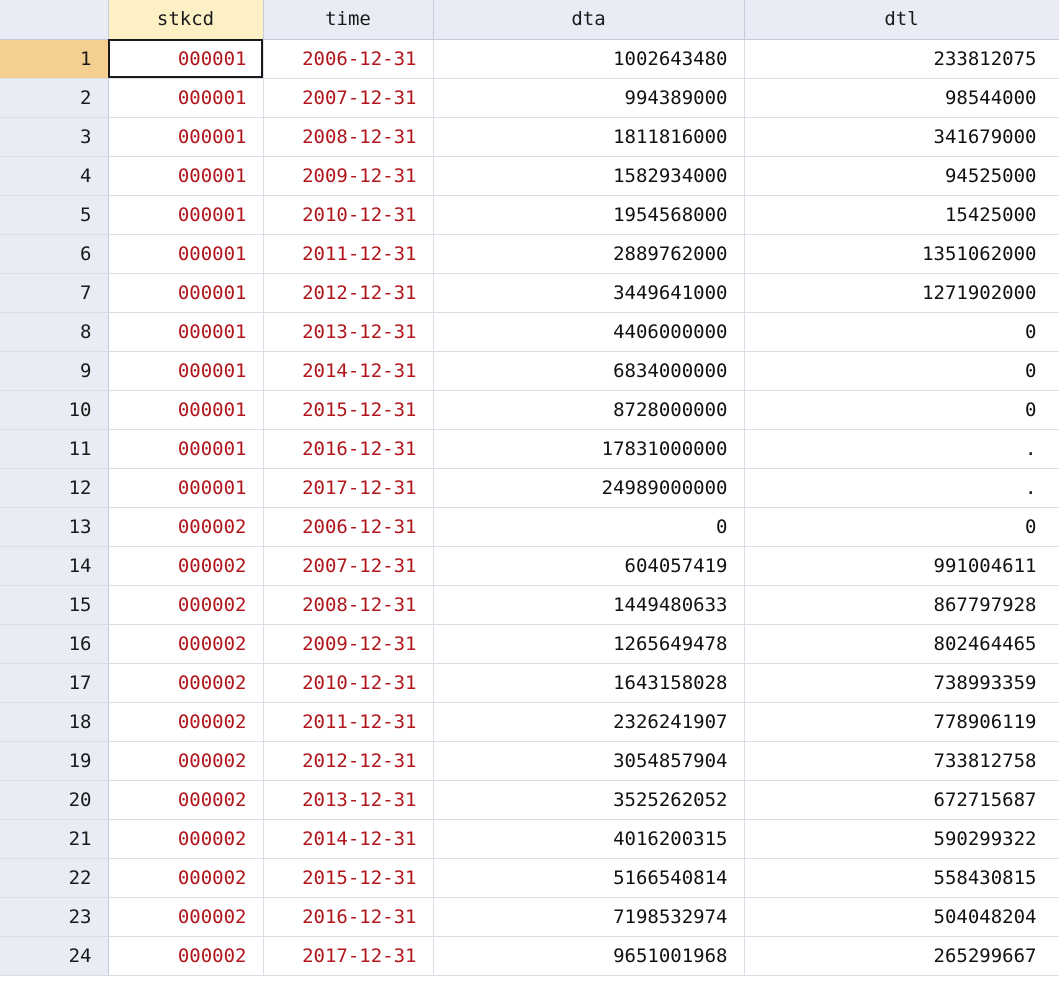 The width and height of the screenshot is (1059, 994). Describe the element at coordinates (348, 566) in the screenshot. I see `cell-time: 2007-12-31` at that location.